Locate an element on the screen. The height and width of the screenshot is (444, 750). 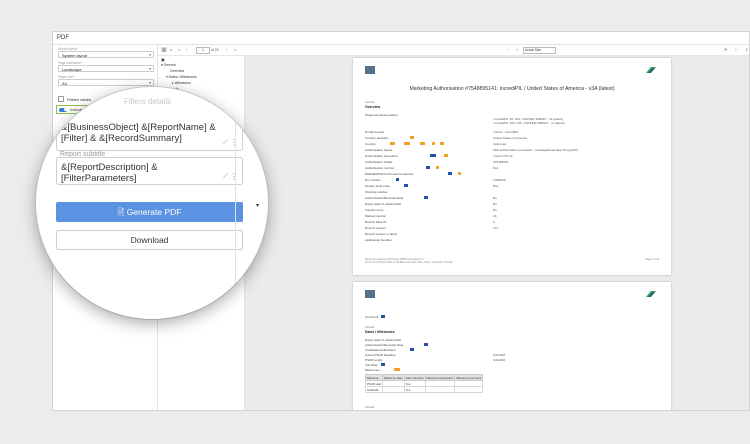
toggle-switch is located at coordinates (63, 109).